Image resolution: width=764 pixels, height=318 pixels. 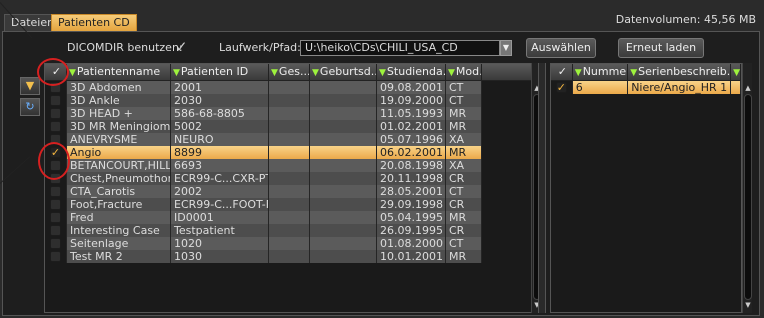 I want to click on cell-study-date: 19.09.2000, so click(x=411, y=100).